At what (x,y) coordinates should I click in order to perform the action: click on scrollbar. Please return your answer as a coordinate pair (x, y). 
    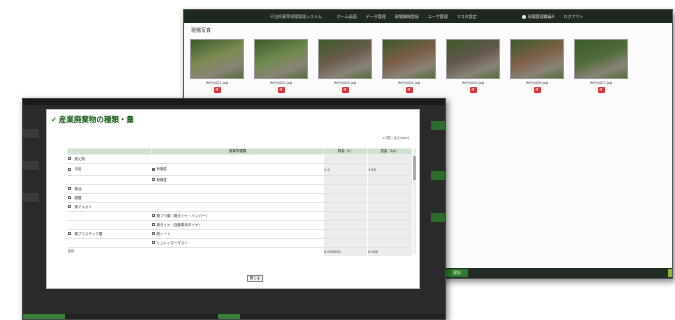
    Looking at the image, I should click on (414, 201).